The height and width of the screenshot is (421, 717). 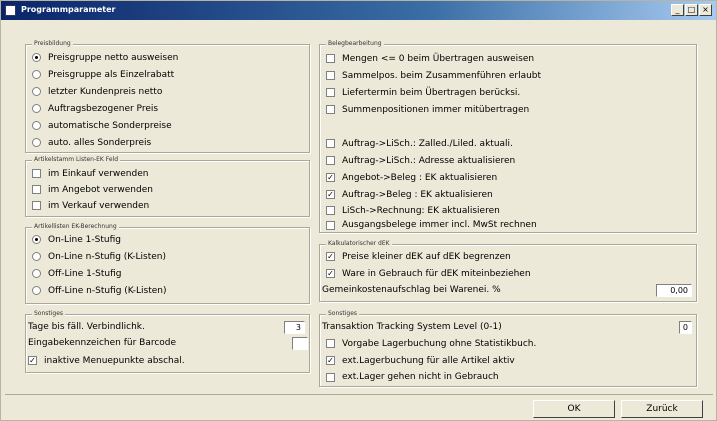 What do you see at coordinates (420, 177) in the screenshot?
I see `option-label: Angebot->Beleg : EK aktualisieren` at bounding box center [420, 177].